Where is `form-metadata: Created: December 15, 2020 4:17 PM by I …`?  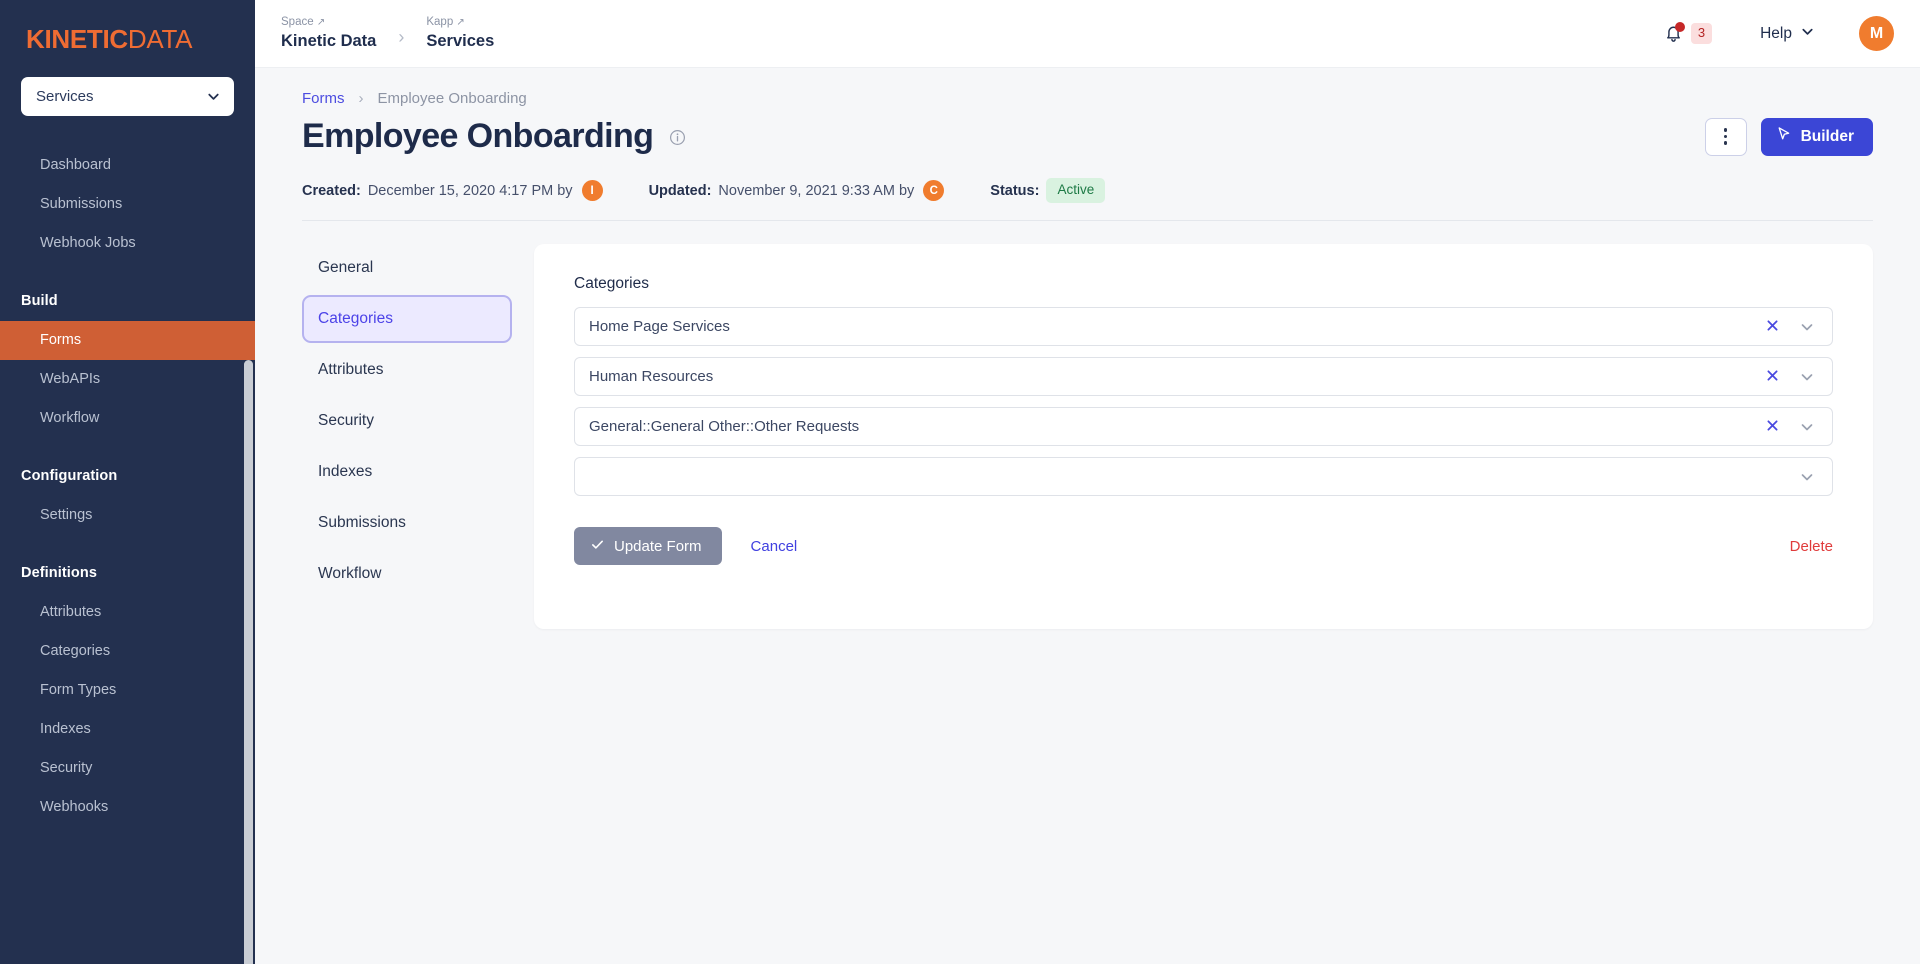
form-metadata: Created: December 15, 2020 4:17 PM by I … is located at coordinates (1087, 200).